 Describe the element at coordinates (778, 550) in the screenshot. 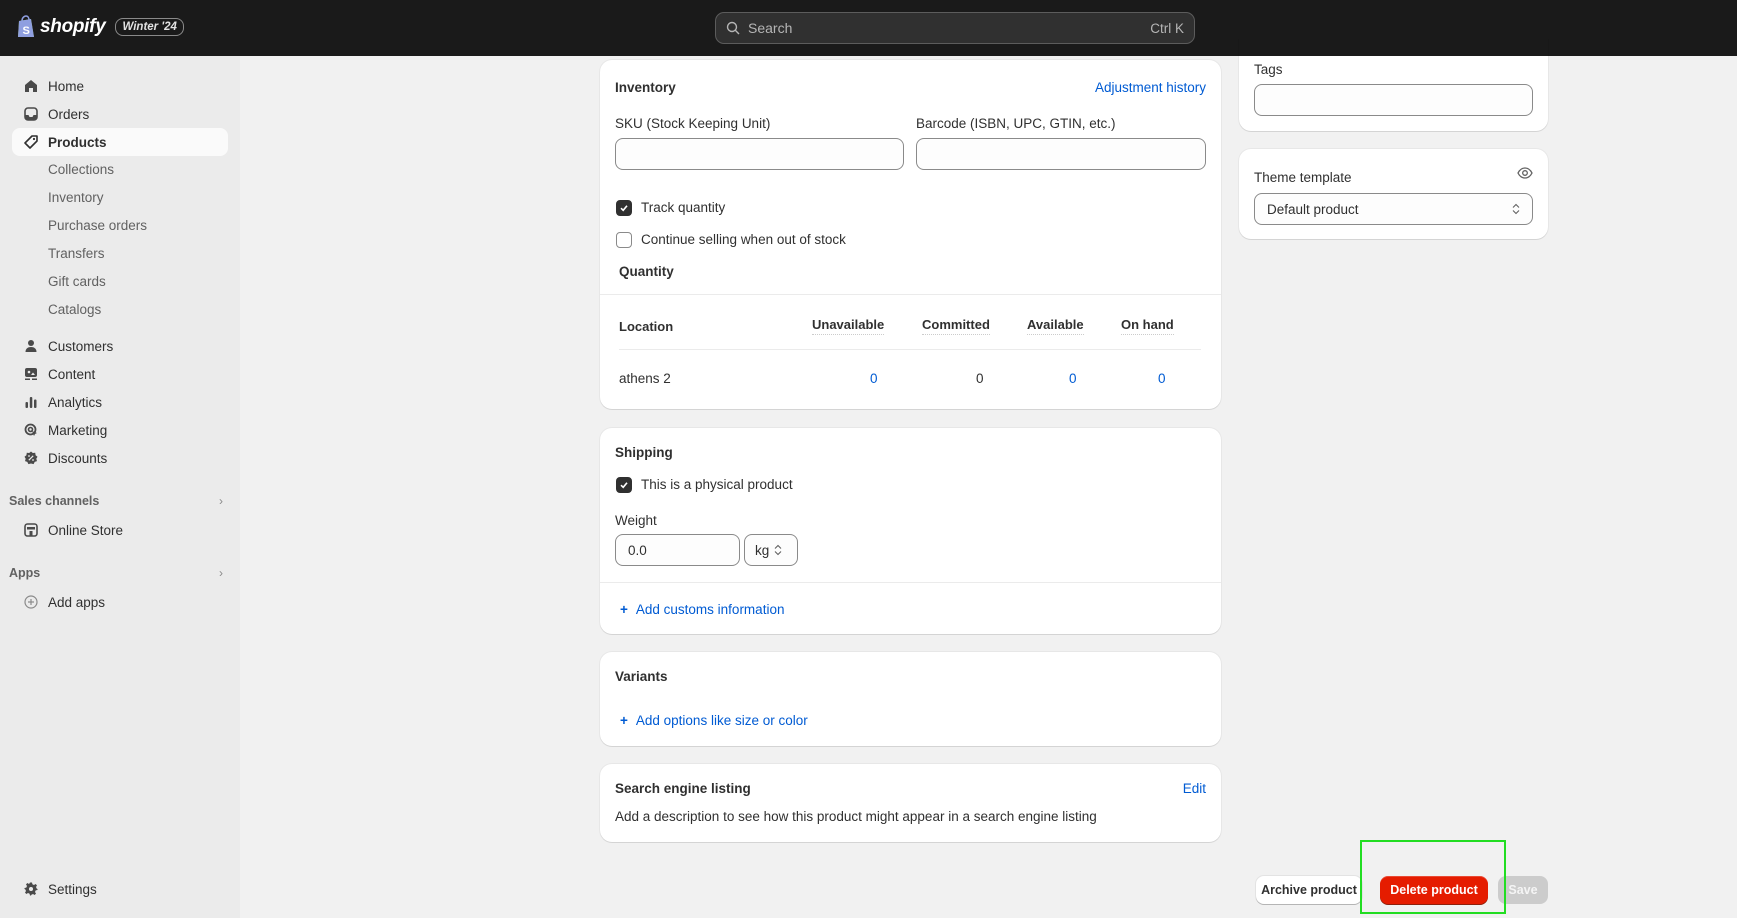

I see `select-chevrons-icon` at that location.